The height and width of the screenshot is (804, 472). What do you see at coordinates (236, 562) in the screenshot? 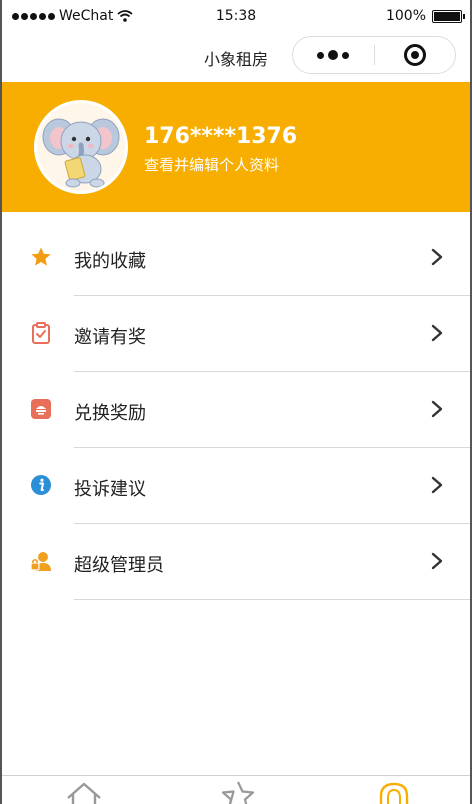
I see `menu-item-admin: 超级管理员` at bounding box center [236, 562].